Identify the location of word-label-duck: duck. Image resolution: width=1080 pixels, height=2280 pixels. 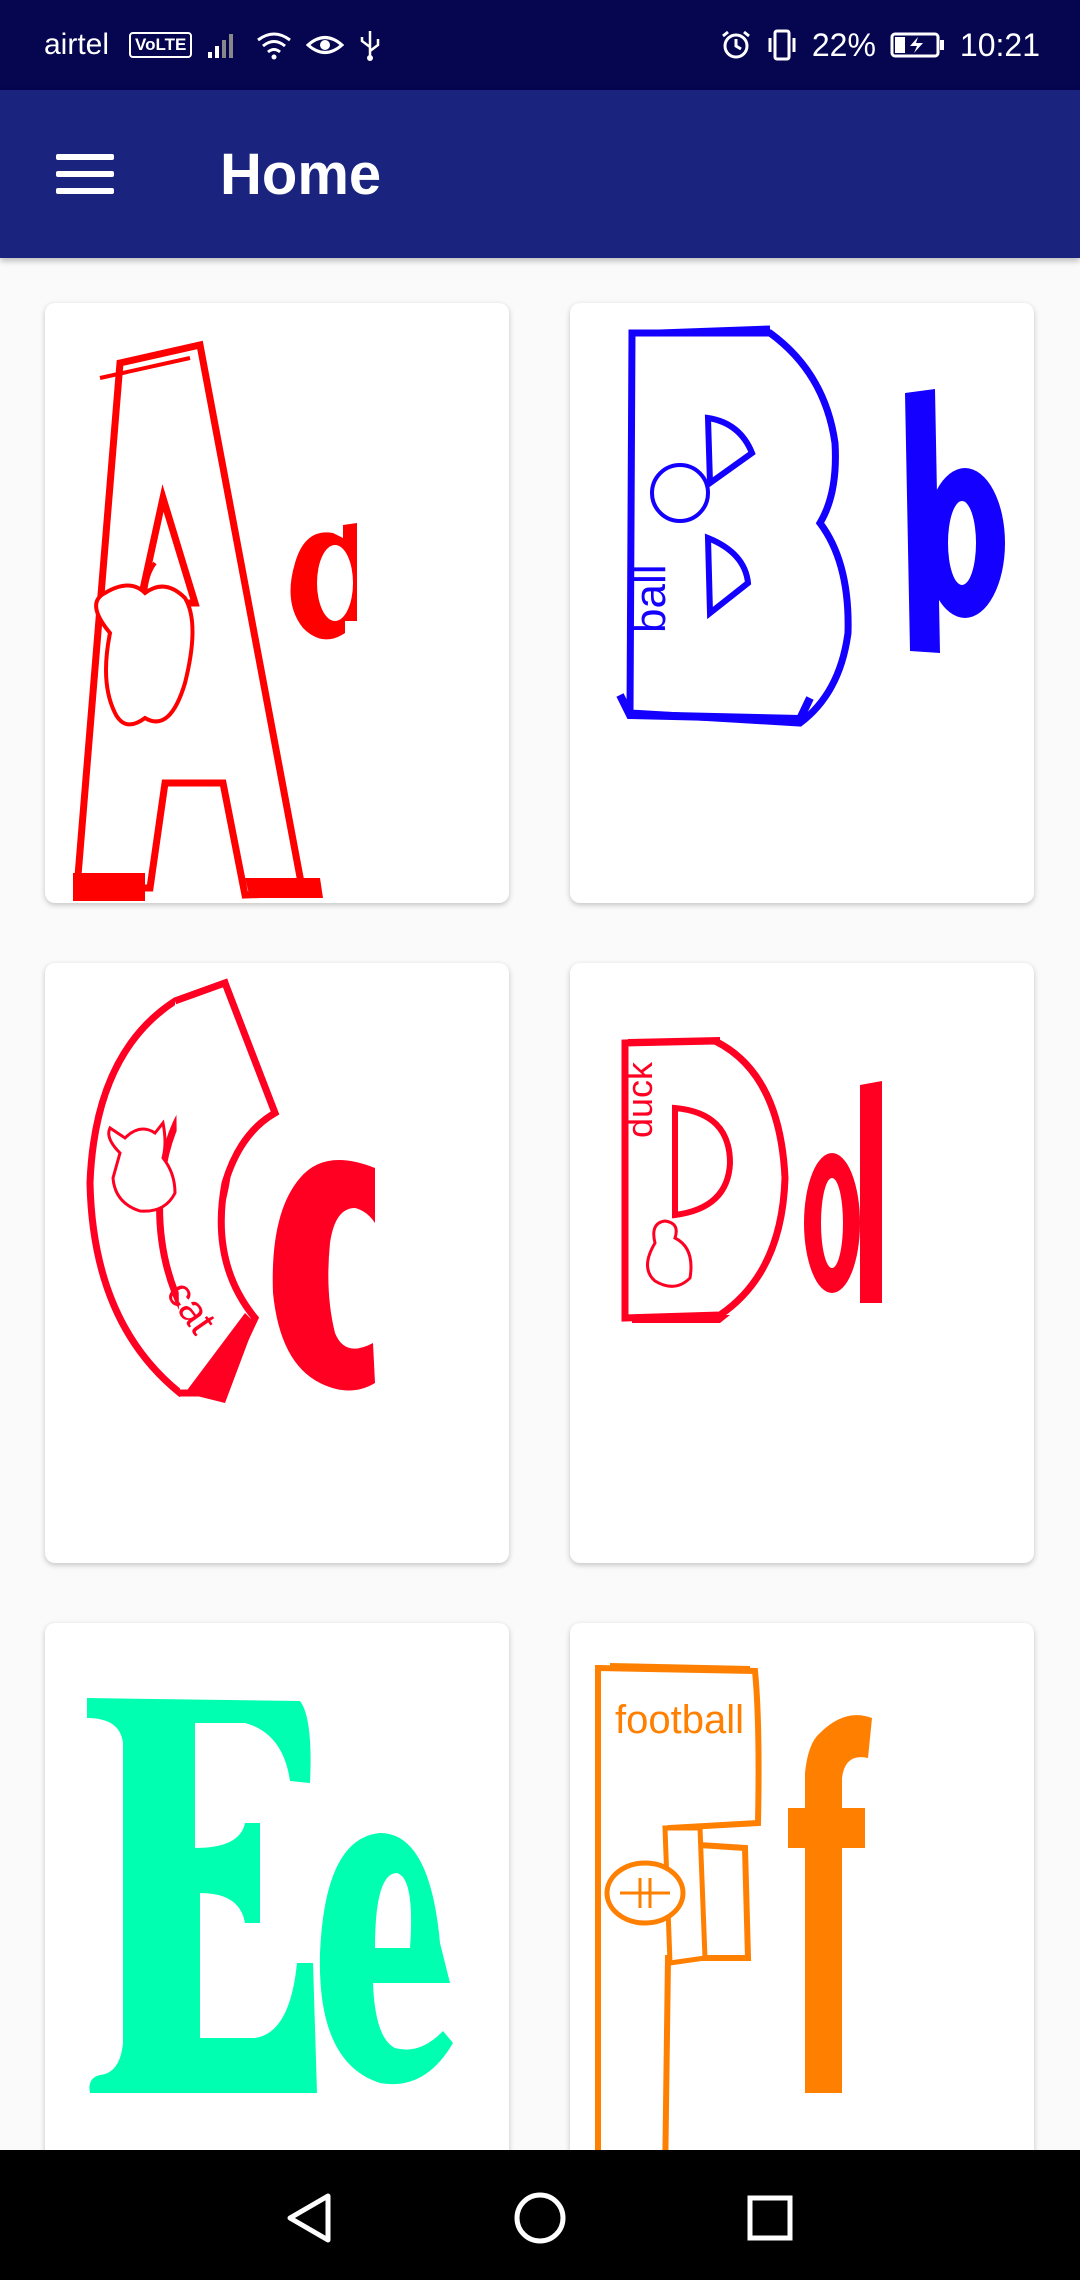
(639, 1099).